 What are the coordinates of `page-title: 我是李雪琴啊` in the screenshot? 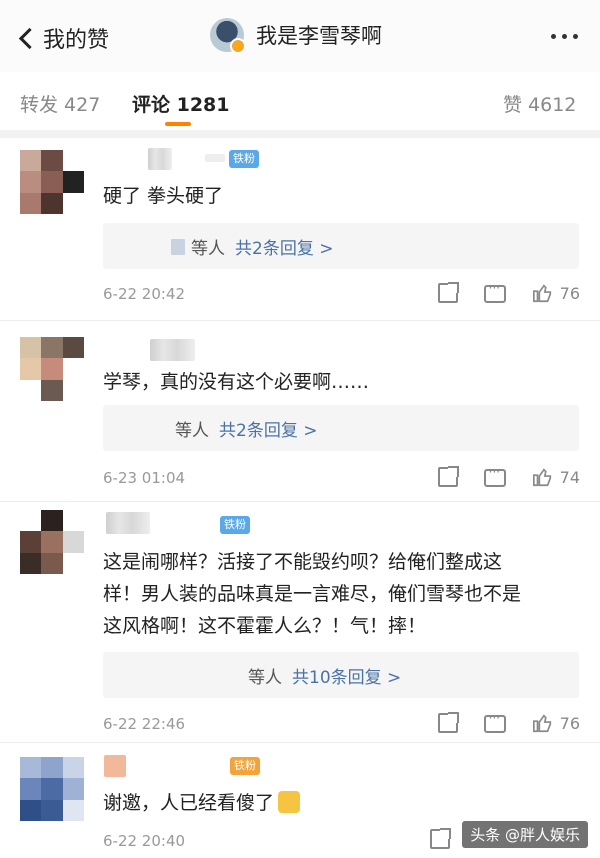 It's located at (319, 36).